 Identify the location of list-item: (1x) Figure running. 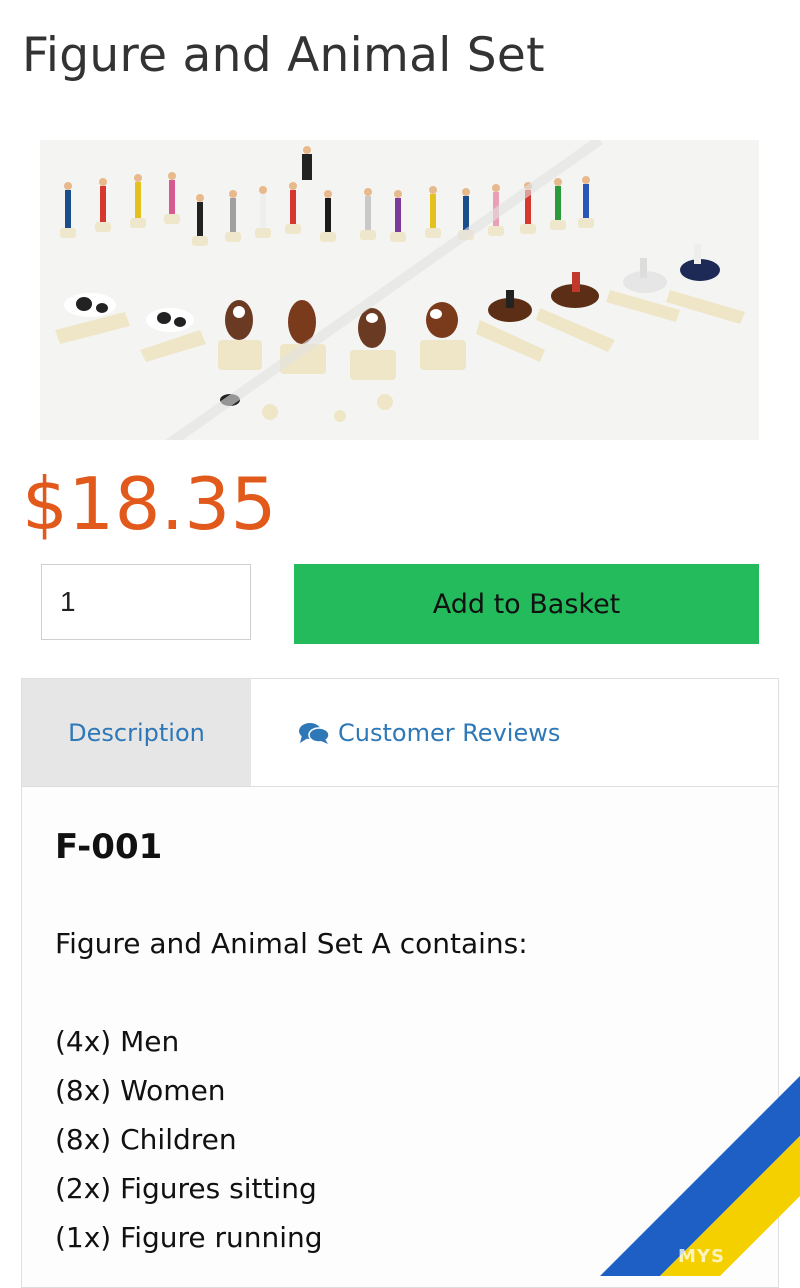
(189, 1237).